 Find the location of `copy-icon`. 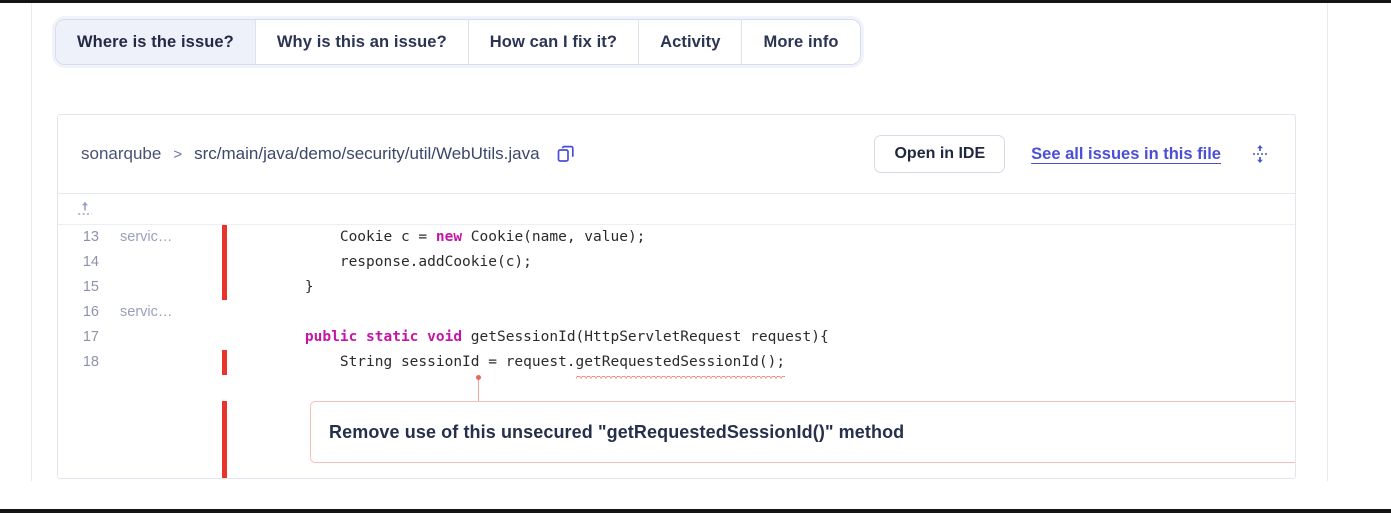

copy-icon is located at coordinates (566, 154).